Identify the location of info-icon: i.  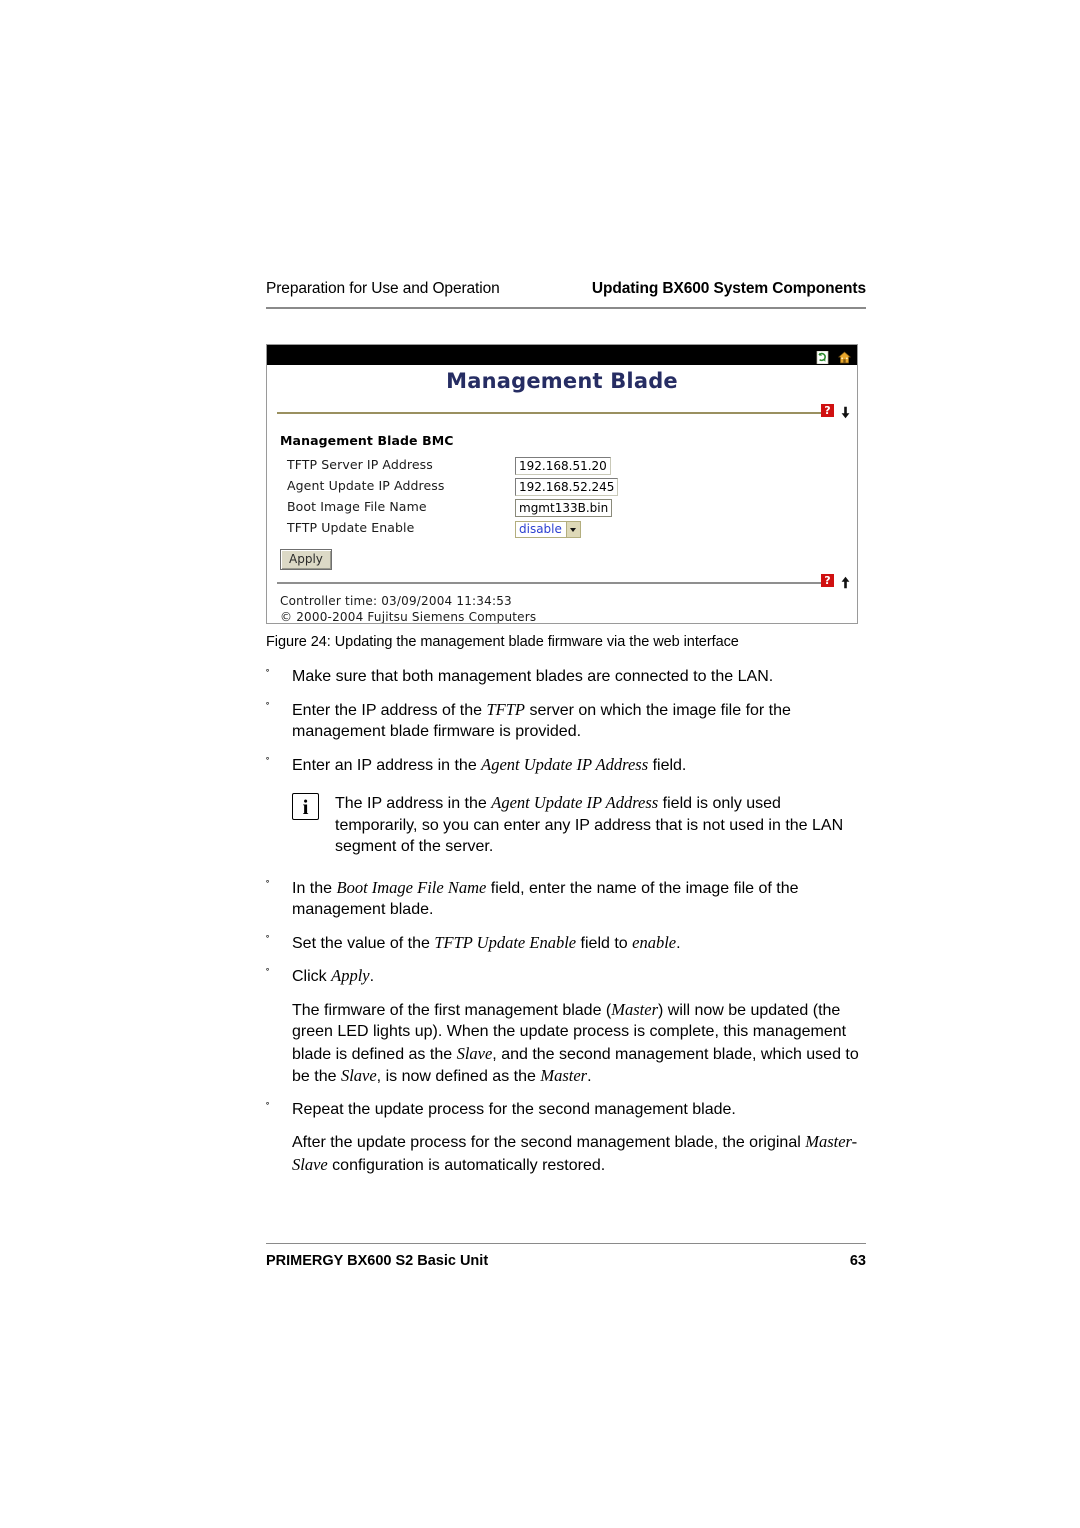
(305, 806).